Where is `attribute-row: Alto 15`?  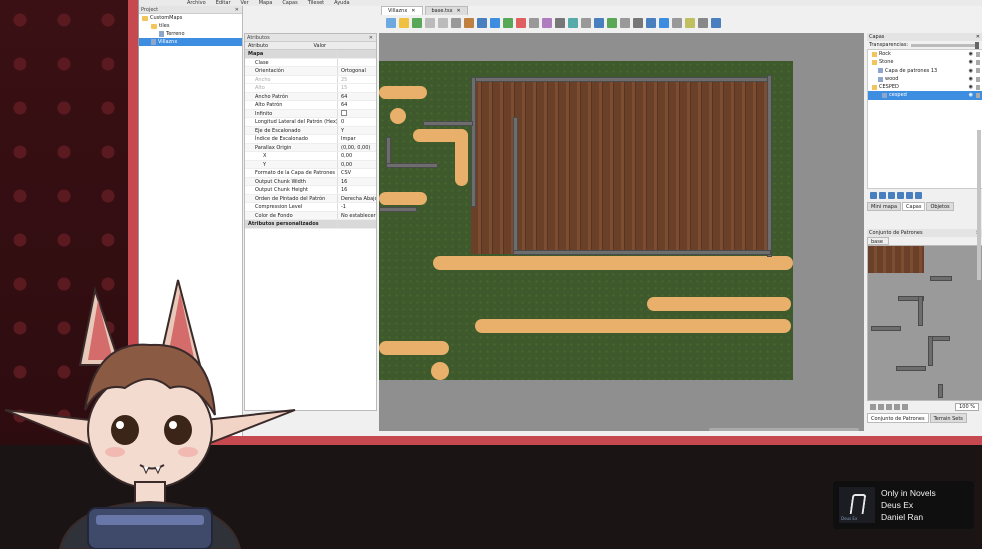 attribute-row: Alto 15 is located at coordinates (310, 88).